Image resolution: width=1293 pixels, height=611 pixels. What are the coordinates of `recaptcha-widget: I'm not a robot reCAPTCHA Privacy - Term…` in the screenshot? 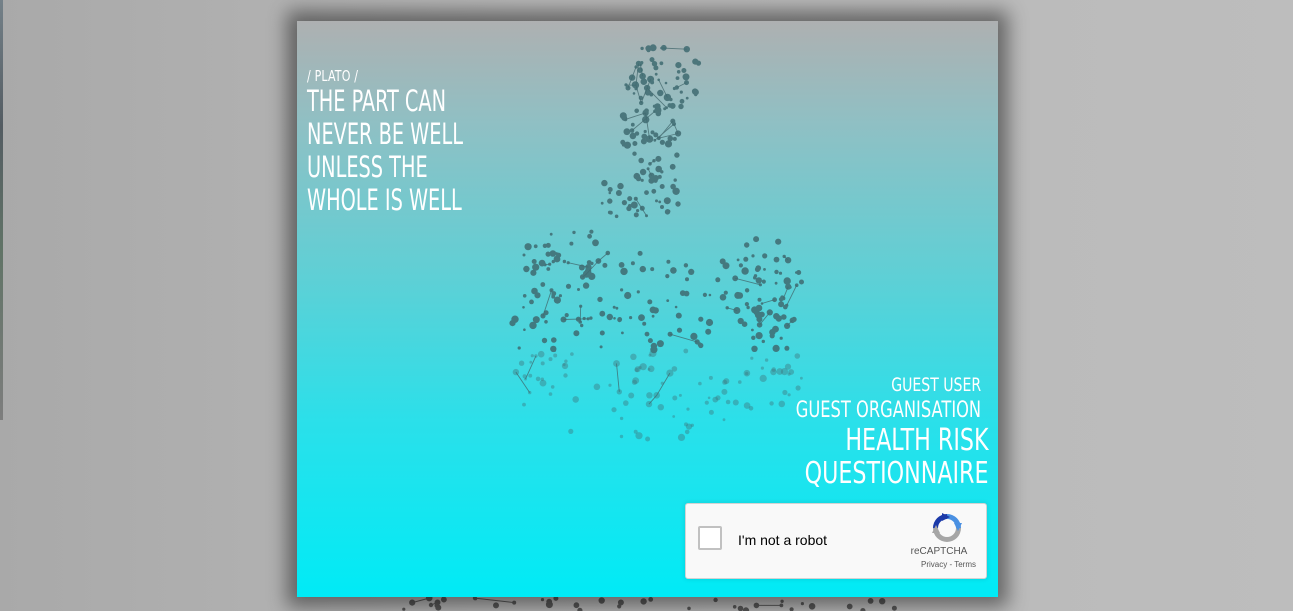 It's located at (836, 541).